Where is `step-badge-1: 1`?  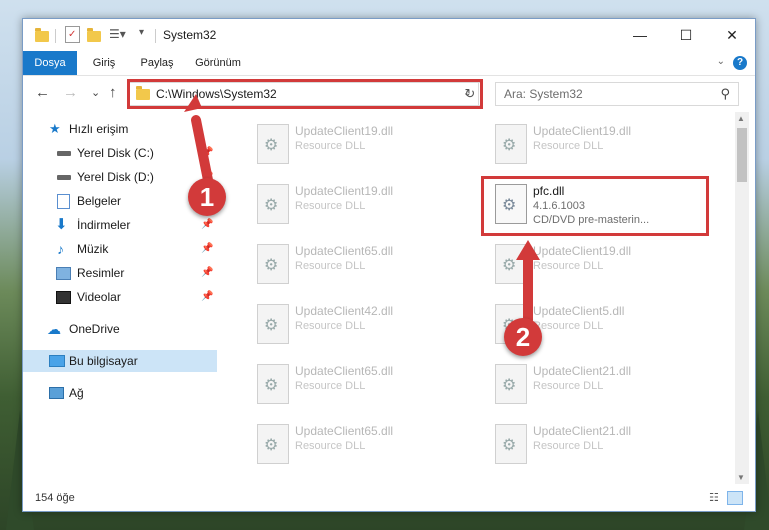 step-badge-1: 1 is located at coordinates (207, 197).